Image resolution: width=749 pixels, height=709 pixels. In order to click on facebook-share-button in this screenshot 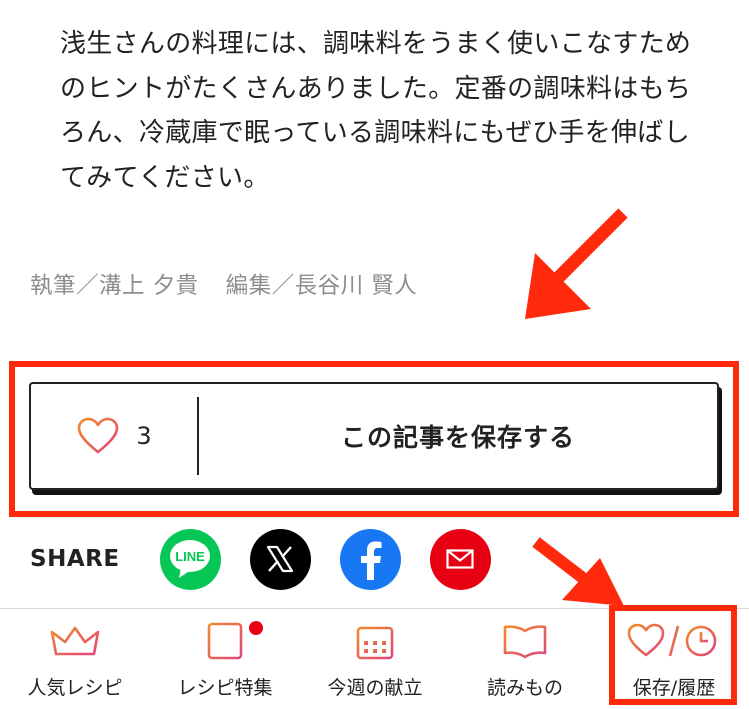, I will do `click(370, 559)`.